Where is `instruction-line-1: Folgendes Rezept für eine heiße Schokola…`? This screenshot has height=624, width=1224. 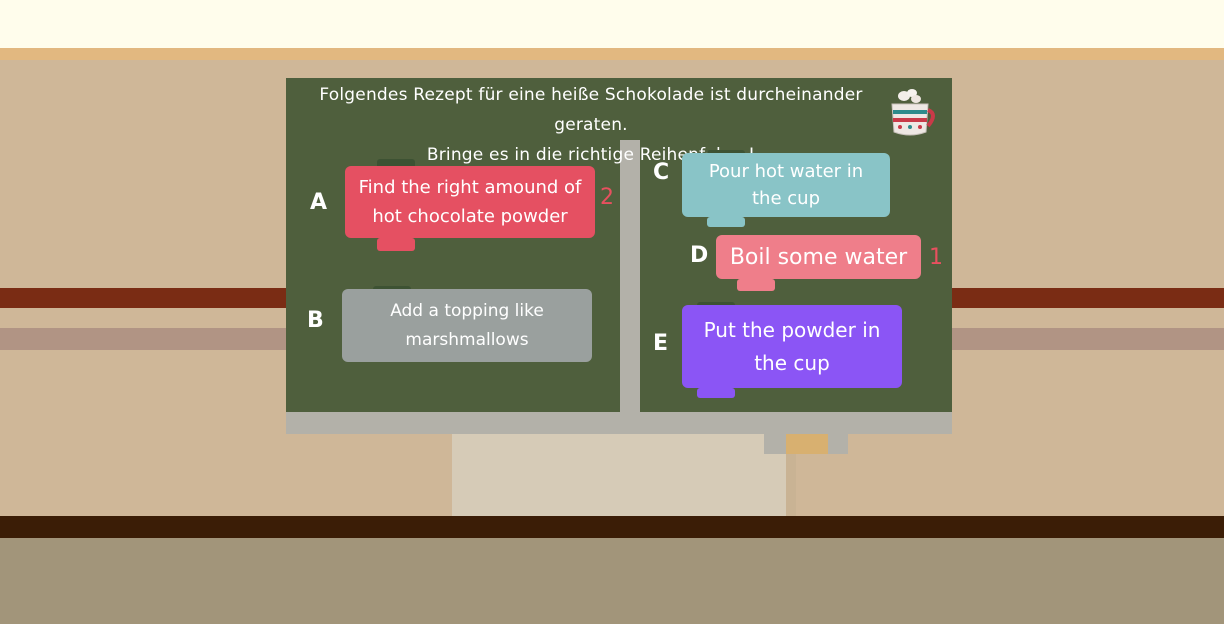
instruction-line-1: Folgendes Rezept für eine heiße Schokola… is located at coordinates (591, 110).